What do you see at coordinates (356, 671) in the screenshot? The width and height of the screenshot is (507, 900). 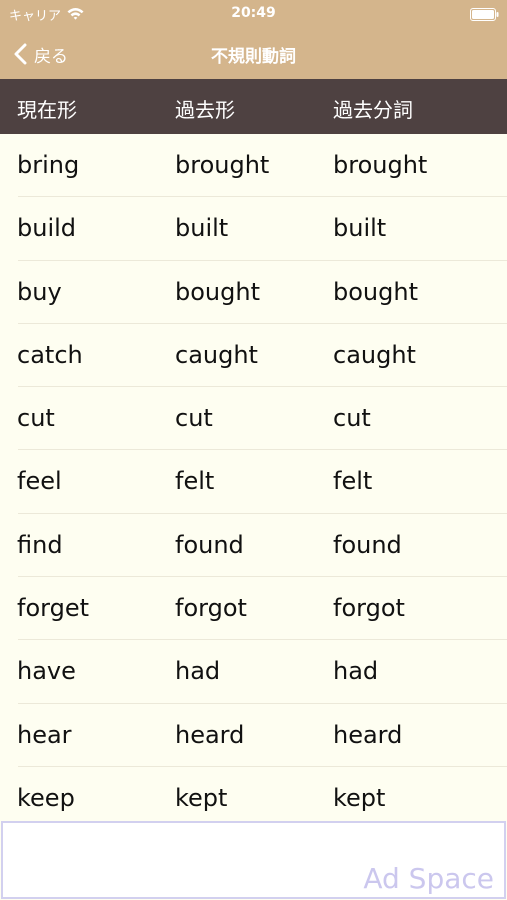 I see `past-participle-form: had` at bounding box center [356, 671].